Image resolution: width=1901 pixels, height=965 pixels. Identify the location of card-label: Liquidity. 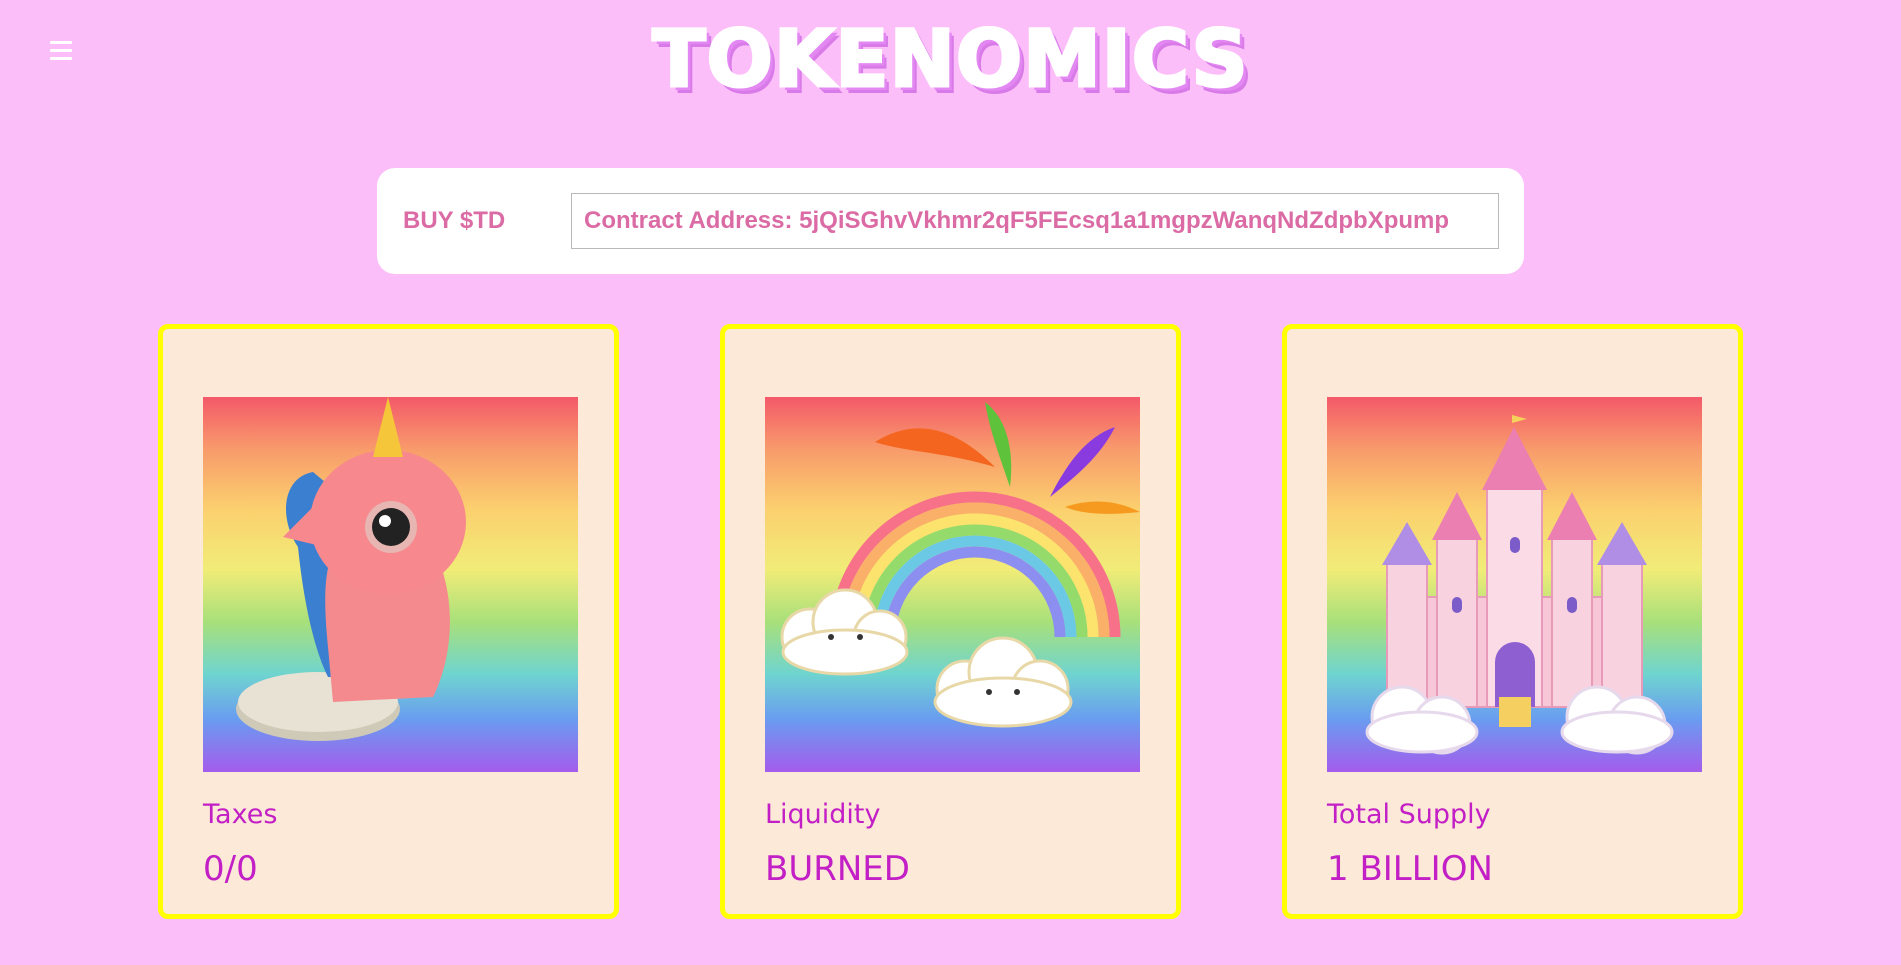
(823, 814).